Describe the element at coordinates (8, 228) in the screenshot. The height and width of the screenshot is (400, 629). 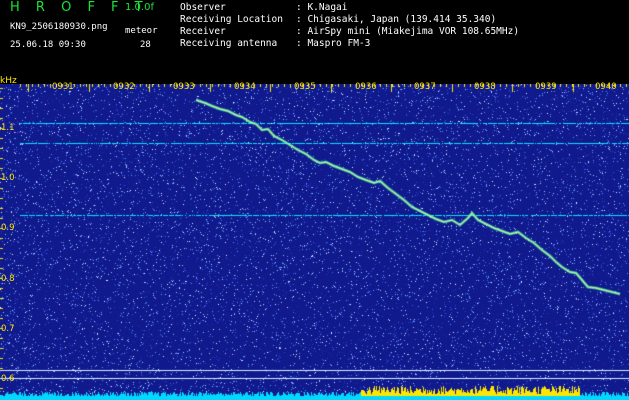
I see `y-tick-label: 0.9` at that location.